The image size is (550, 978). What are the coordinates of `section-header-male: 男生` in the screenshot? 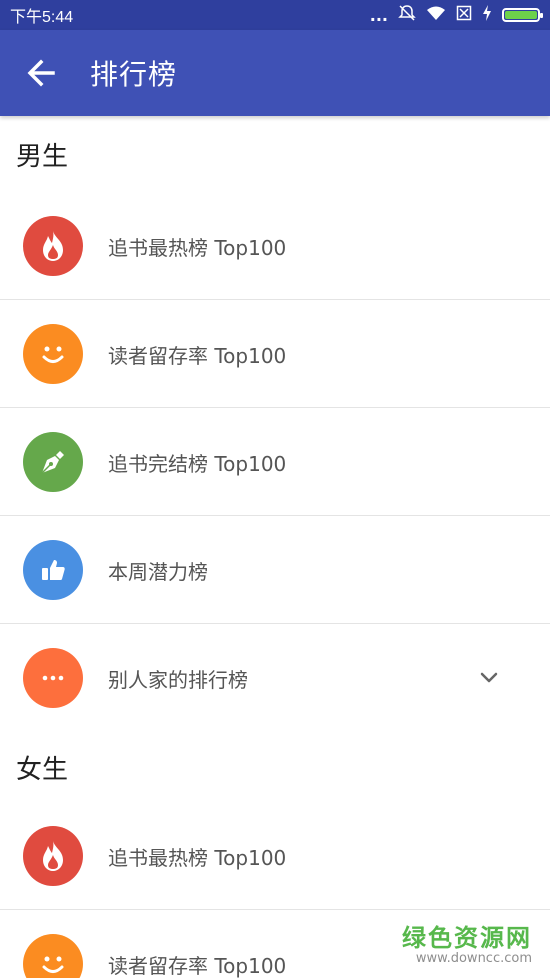 It's located at (42, 156).